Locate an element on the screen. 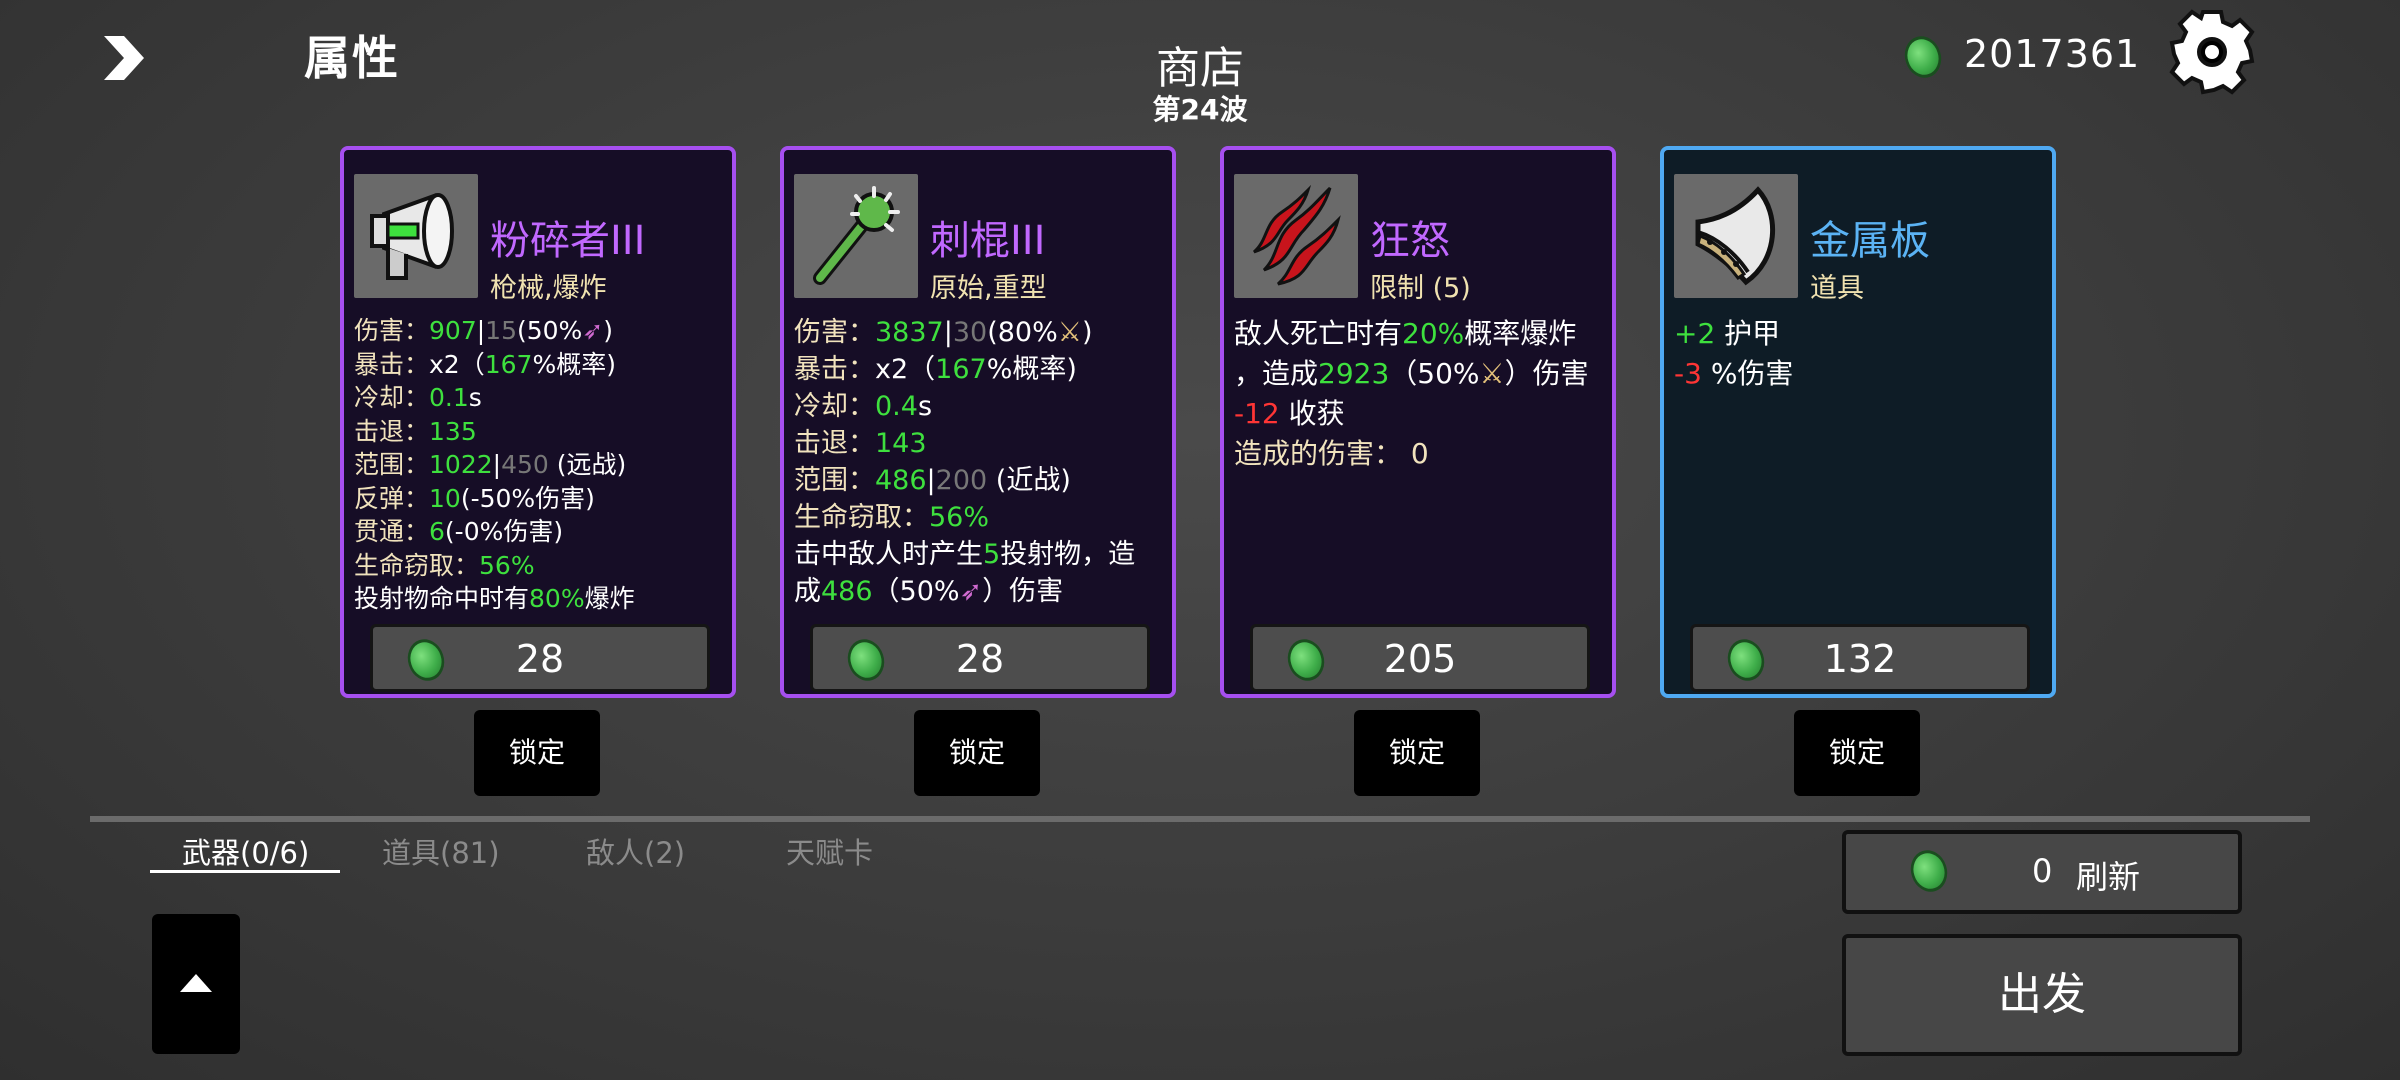 Image resolution: width=2400 pixels, height=1080 pixels. triangle-up-icon is located at coordinates (196, 983).